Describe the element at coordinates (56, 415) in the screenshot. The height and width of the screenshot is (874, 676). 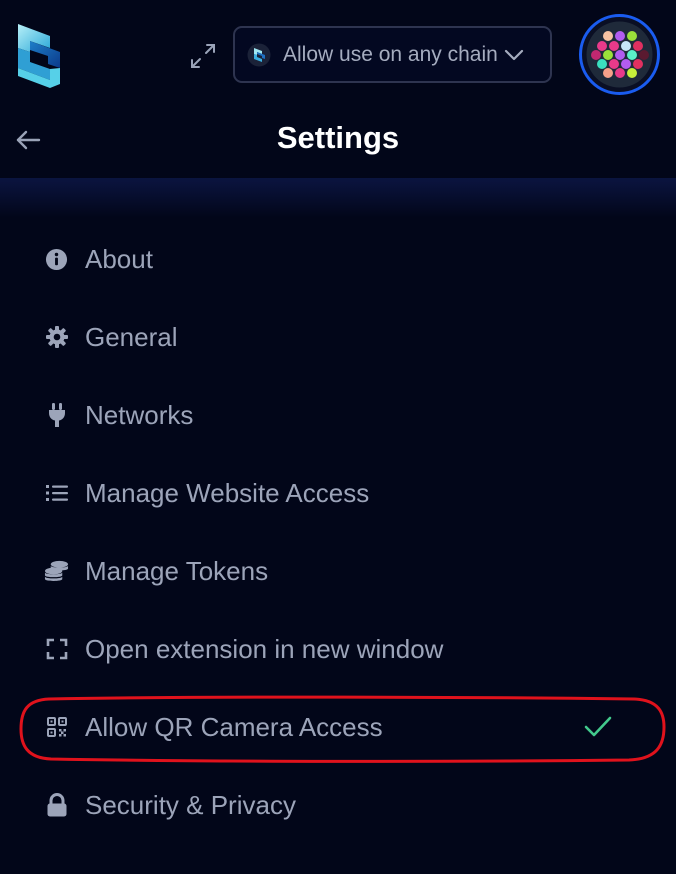
I see `plug-icon` at that location.